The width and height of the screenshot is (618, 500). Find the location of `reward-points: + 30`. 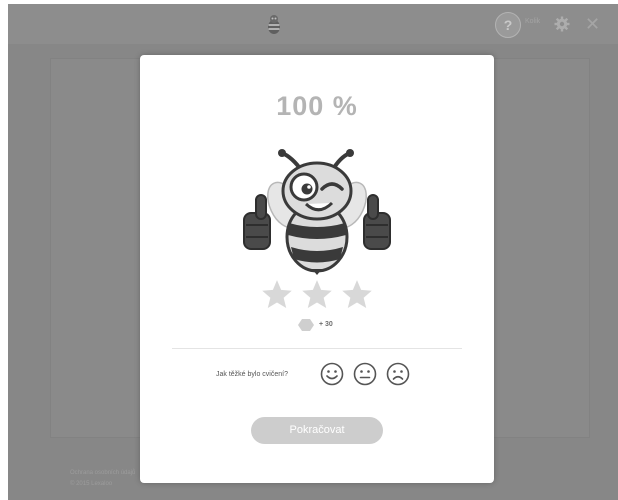

reward-points: + 30 is located at coordinates (326, 324).